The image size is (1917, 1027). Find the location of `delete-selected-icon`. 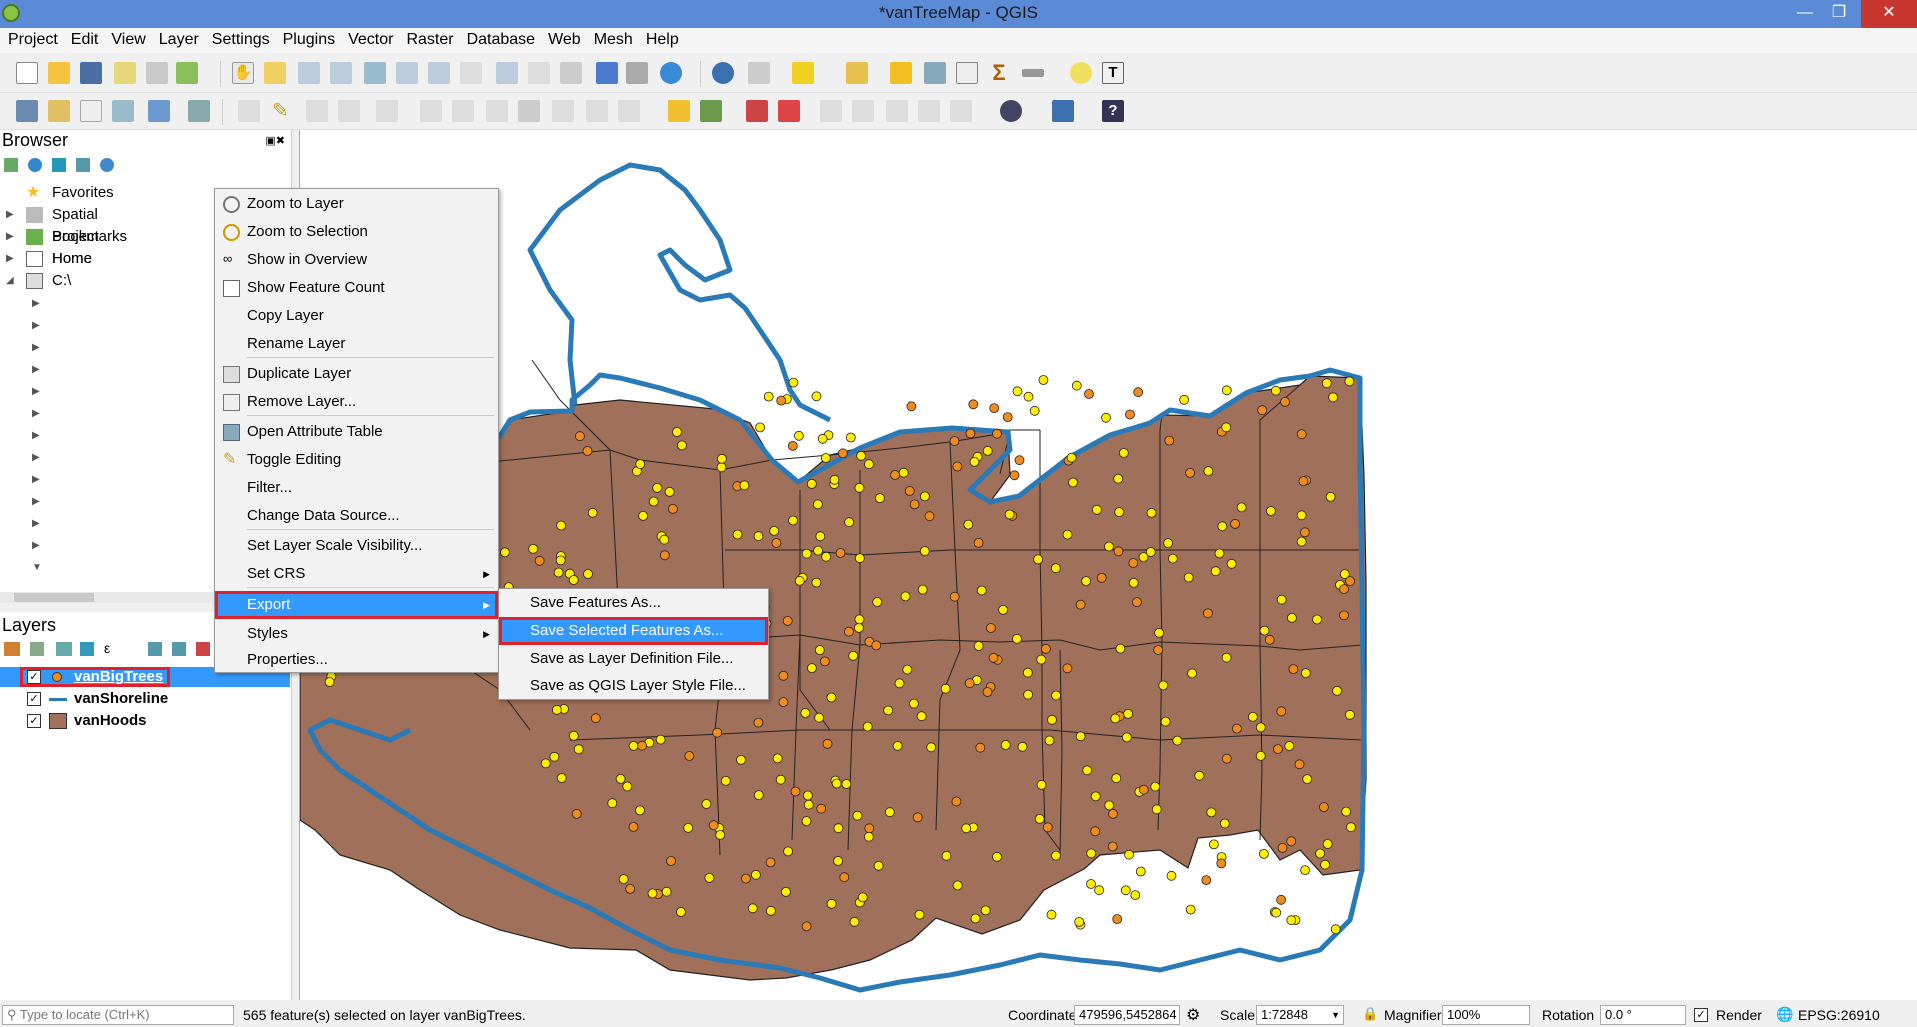

delete-selected-icon is located at coordinates (463, 111).